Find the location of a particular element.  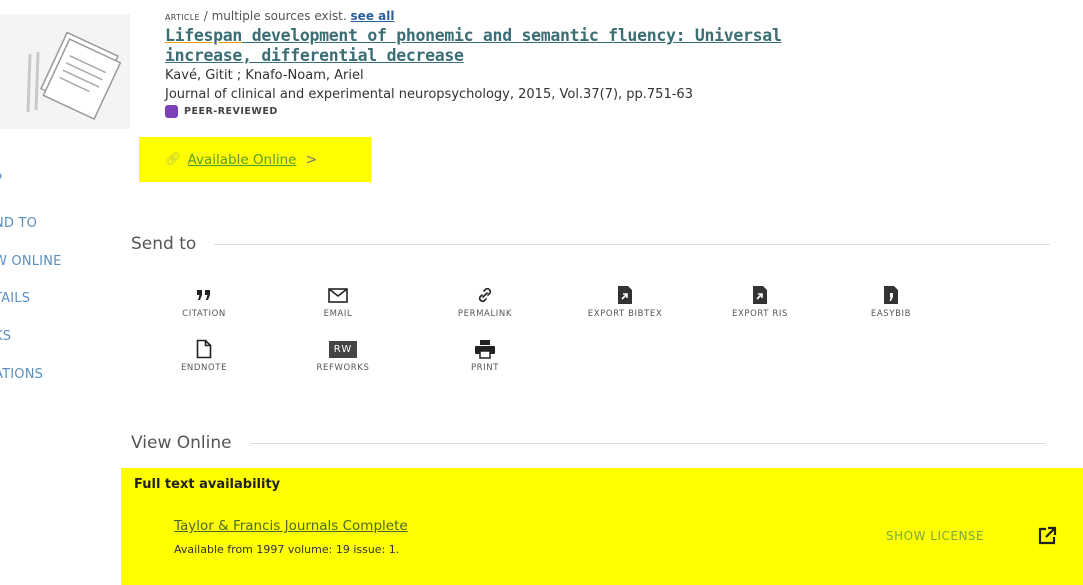

see-all-link: see all is located at coordinates (373, 16).